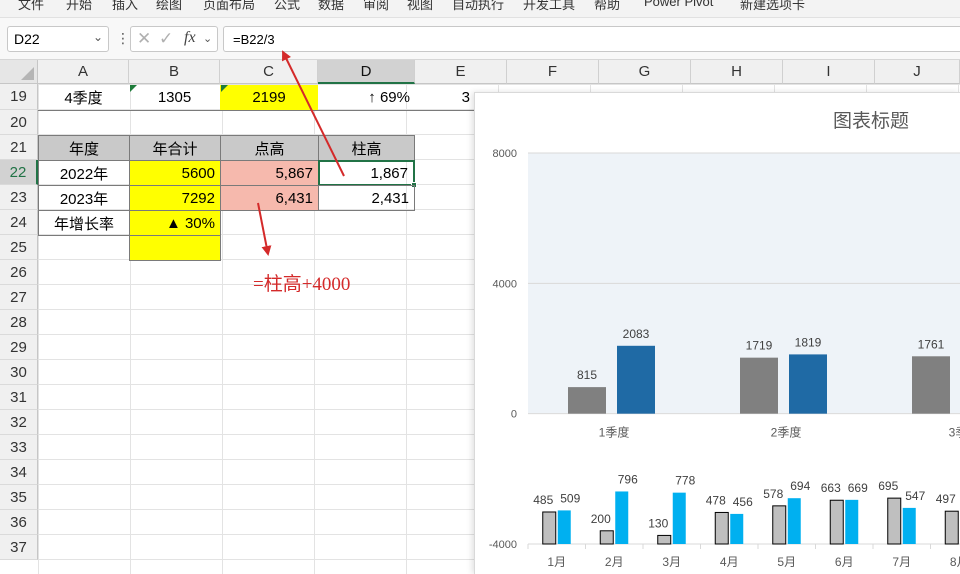 The image size is (960, 574). What do you see at coordinates (175, 248) in the screenshot?
I see `cell-b25` at bounding box center [175, 248].